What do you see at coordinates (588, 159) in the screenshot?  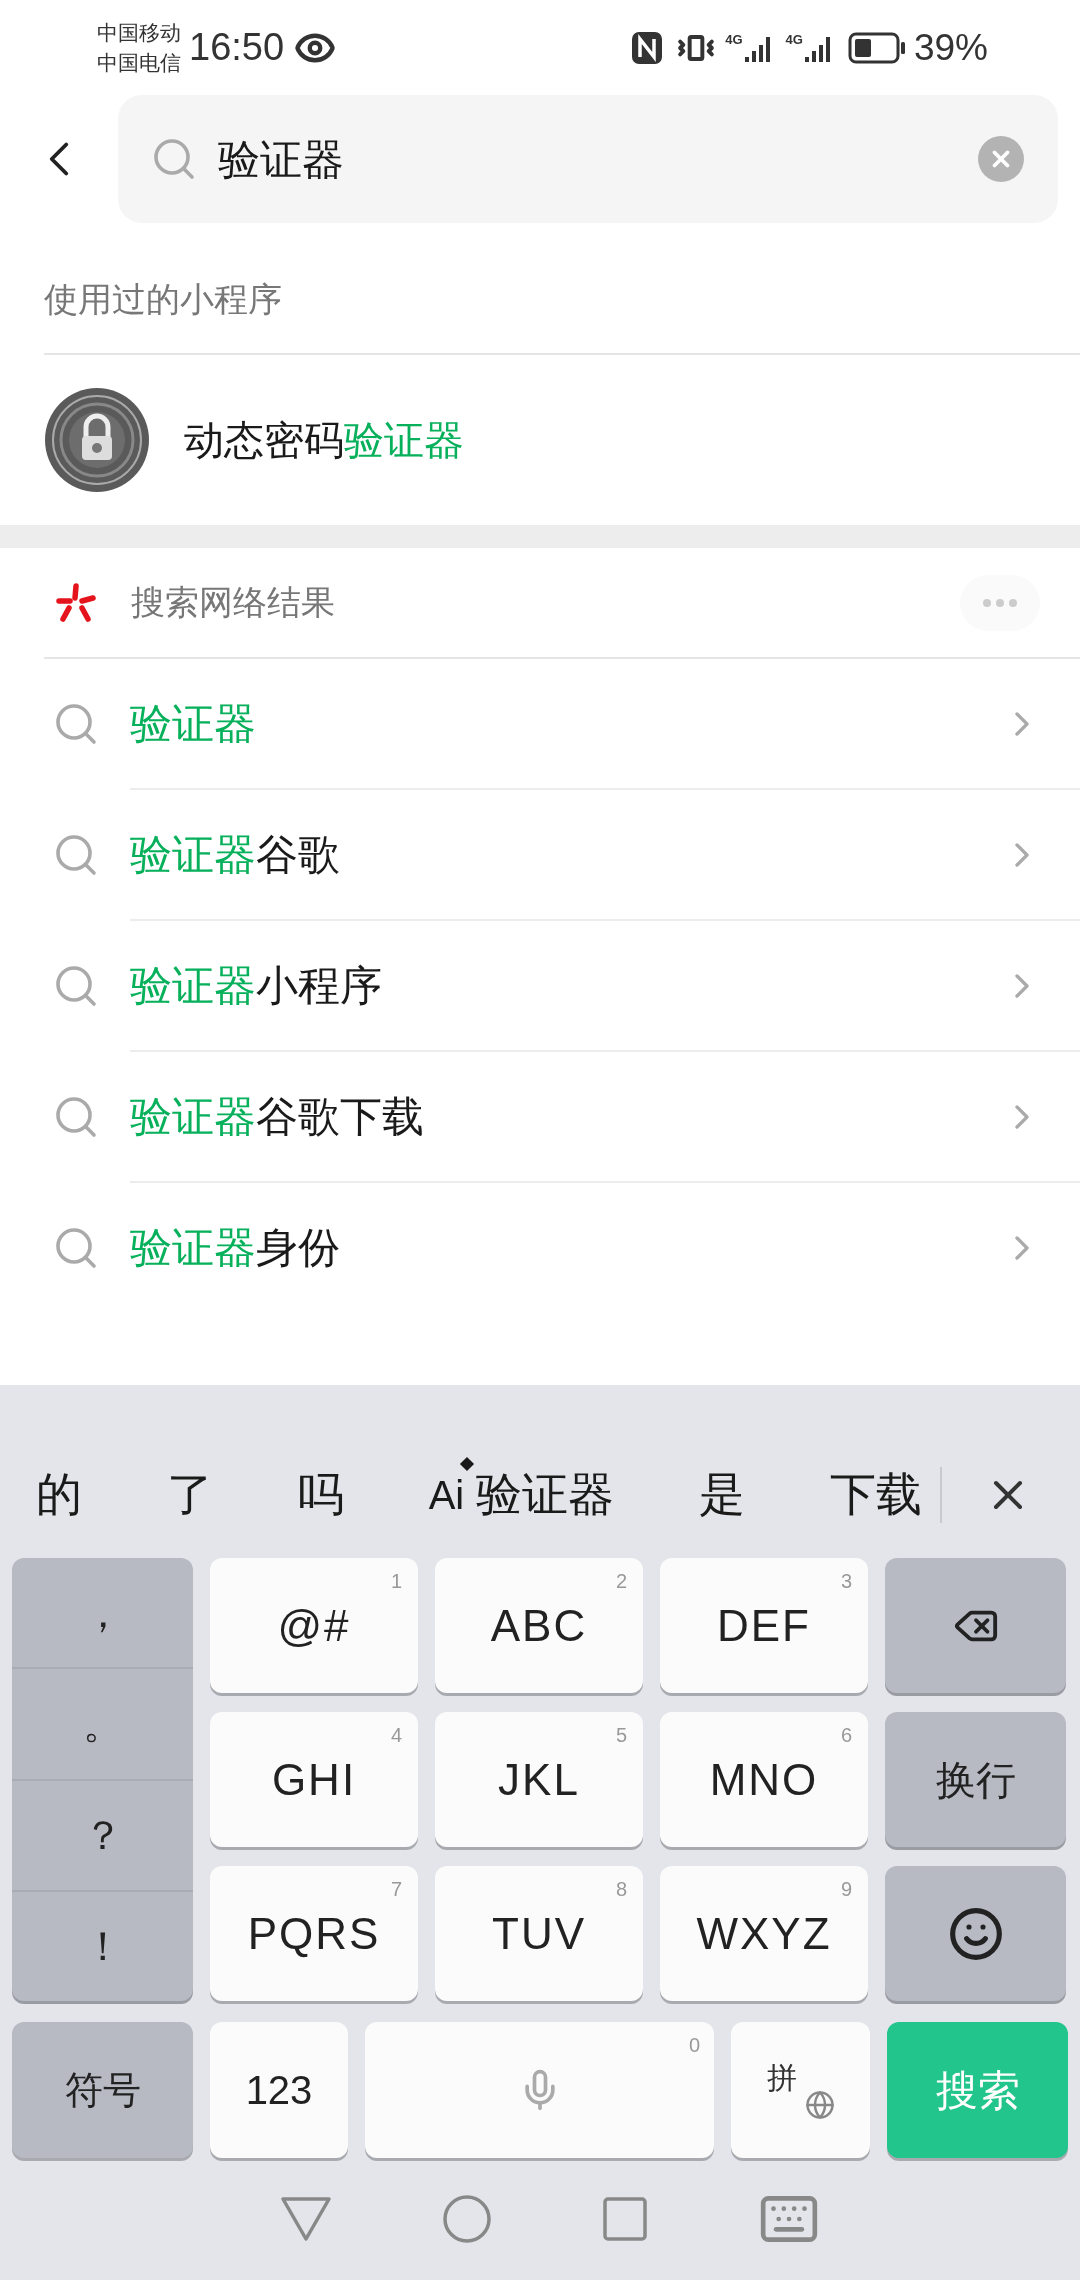 I see `search-field: 验证器` at bounding box center [588, 159].